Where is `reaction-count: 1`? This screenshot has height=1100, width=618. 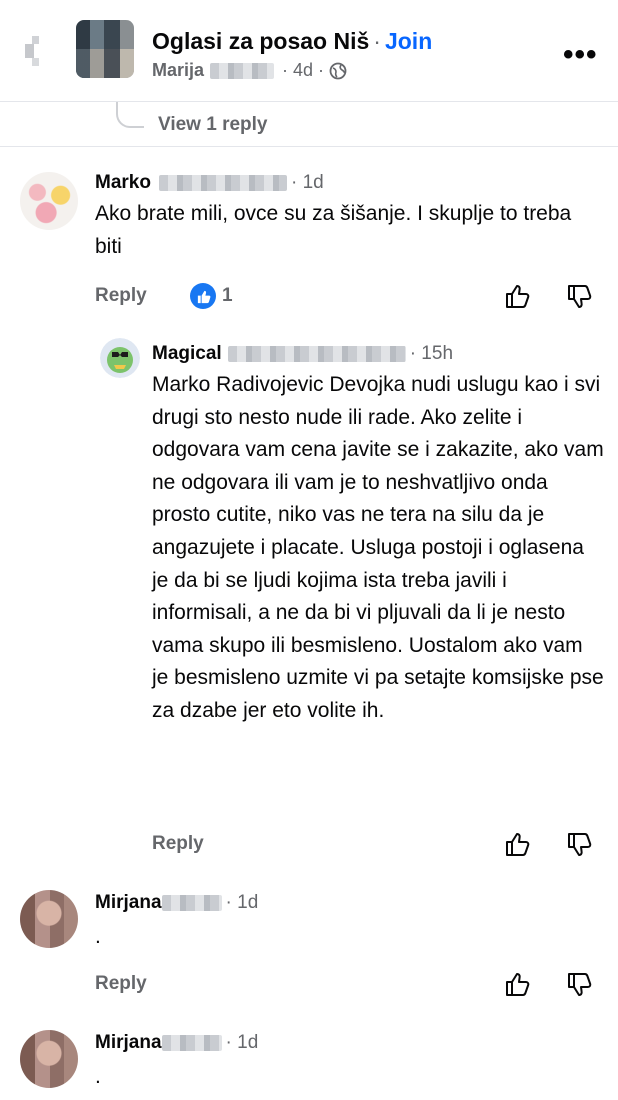
reaction-count: 1 is located at coordinates (211, 296).